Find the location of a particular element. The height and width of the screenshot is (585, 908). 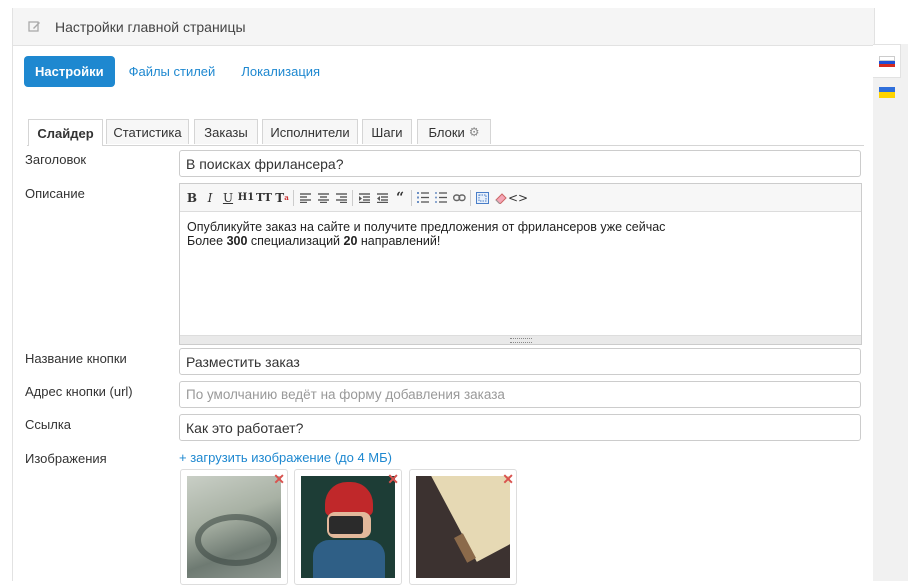

font-size-button: TT is located at coordinates (264, 198).